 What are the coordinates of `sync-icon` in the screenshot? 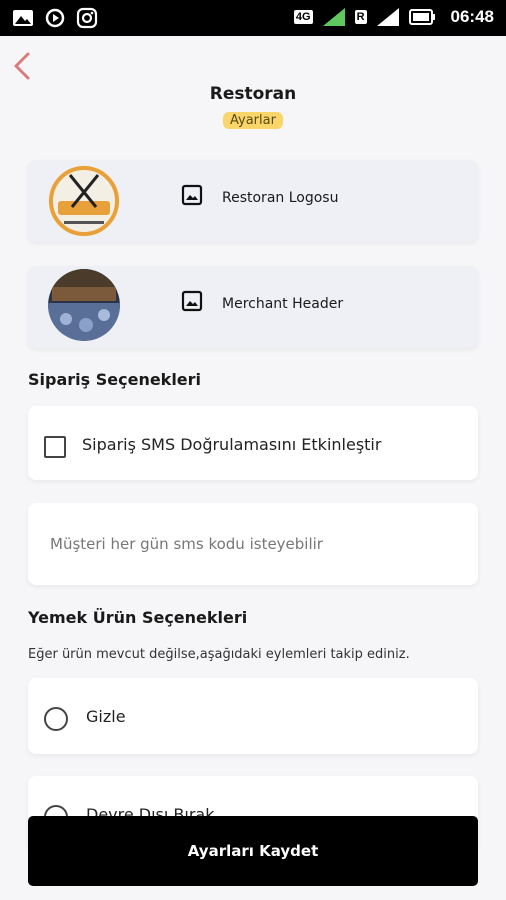 It's located at (55, 18).